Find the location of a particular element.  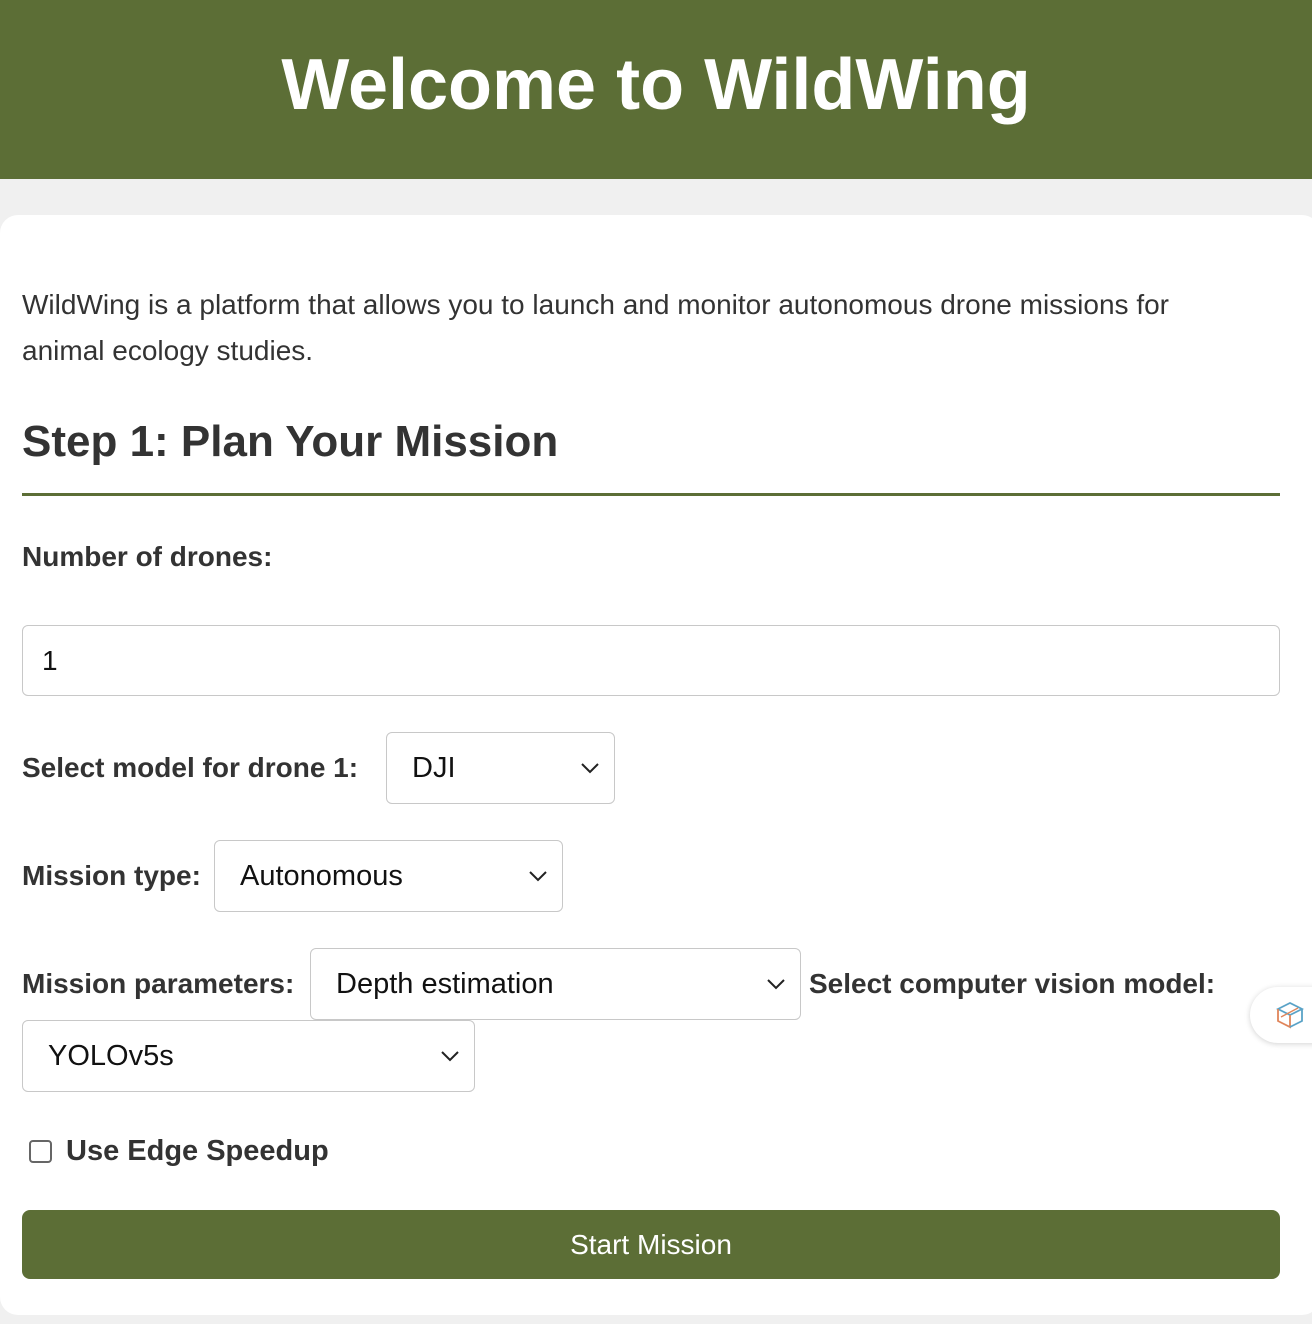

drone-model-value: DJI is located at coordinates (434, 767).